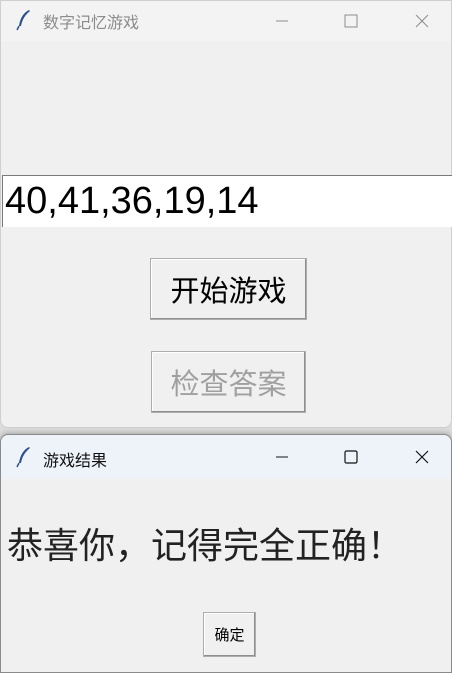 The height and width of the screenshot is (673, 452). What do you see at coordinates (226, 21) in the screenshot?
I see `main-titlebar: 数字记忆游戏` at bounding box center [226, 21].